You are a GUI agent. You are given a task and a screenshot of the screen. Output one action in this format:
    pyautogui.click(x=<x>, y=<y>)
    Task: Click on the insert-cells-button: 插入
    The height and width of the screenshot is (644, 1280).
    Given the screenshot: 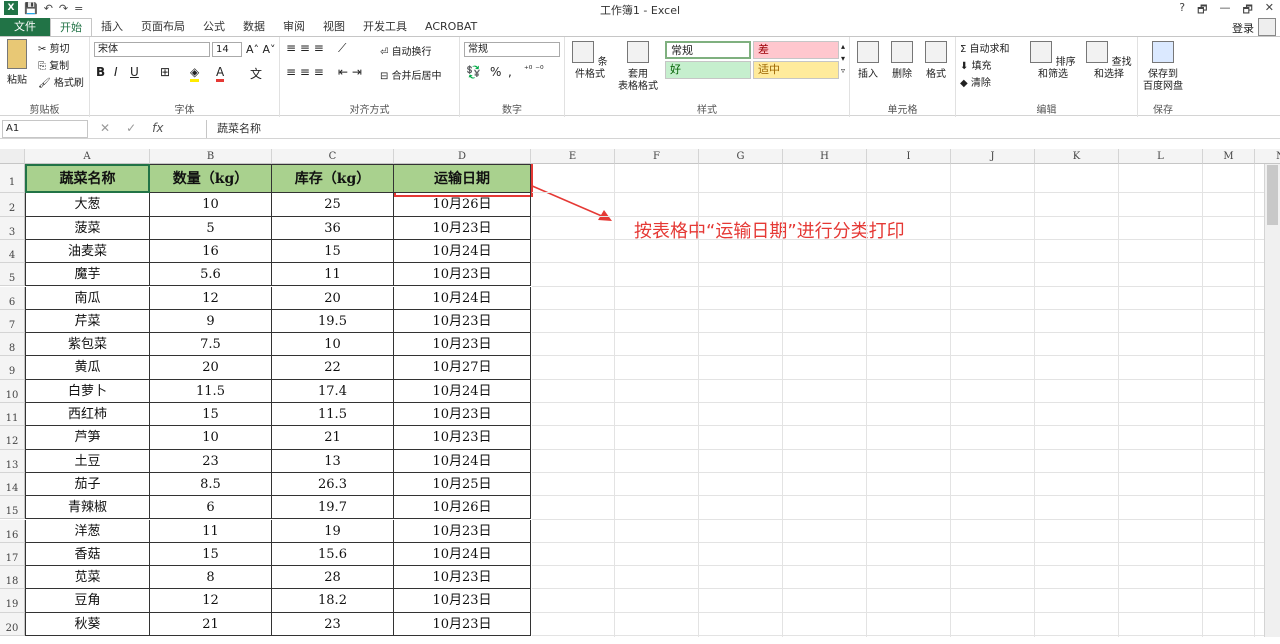 What is the action you would take?
    pyautogui.click(x=868, y=61)
    